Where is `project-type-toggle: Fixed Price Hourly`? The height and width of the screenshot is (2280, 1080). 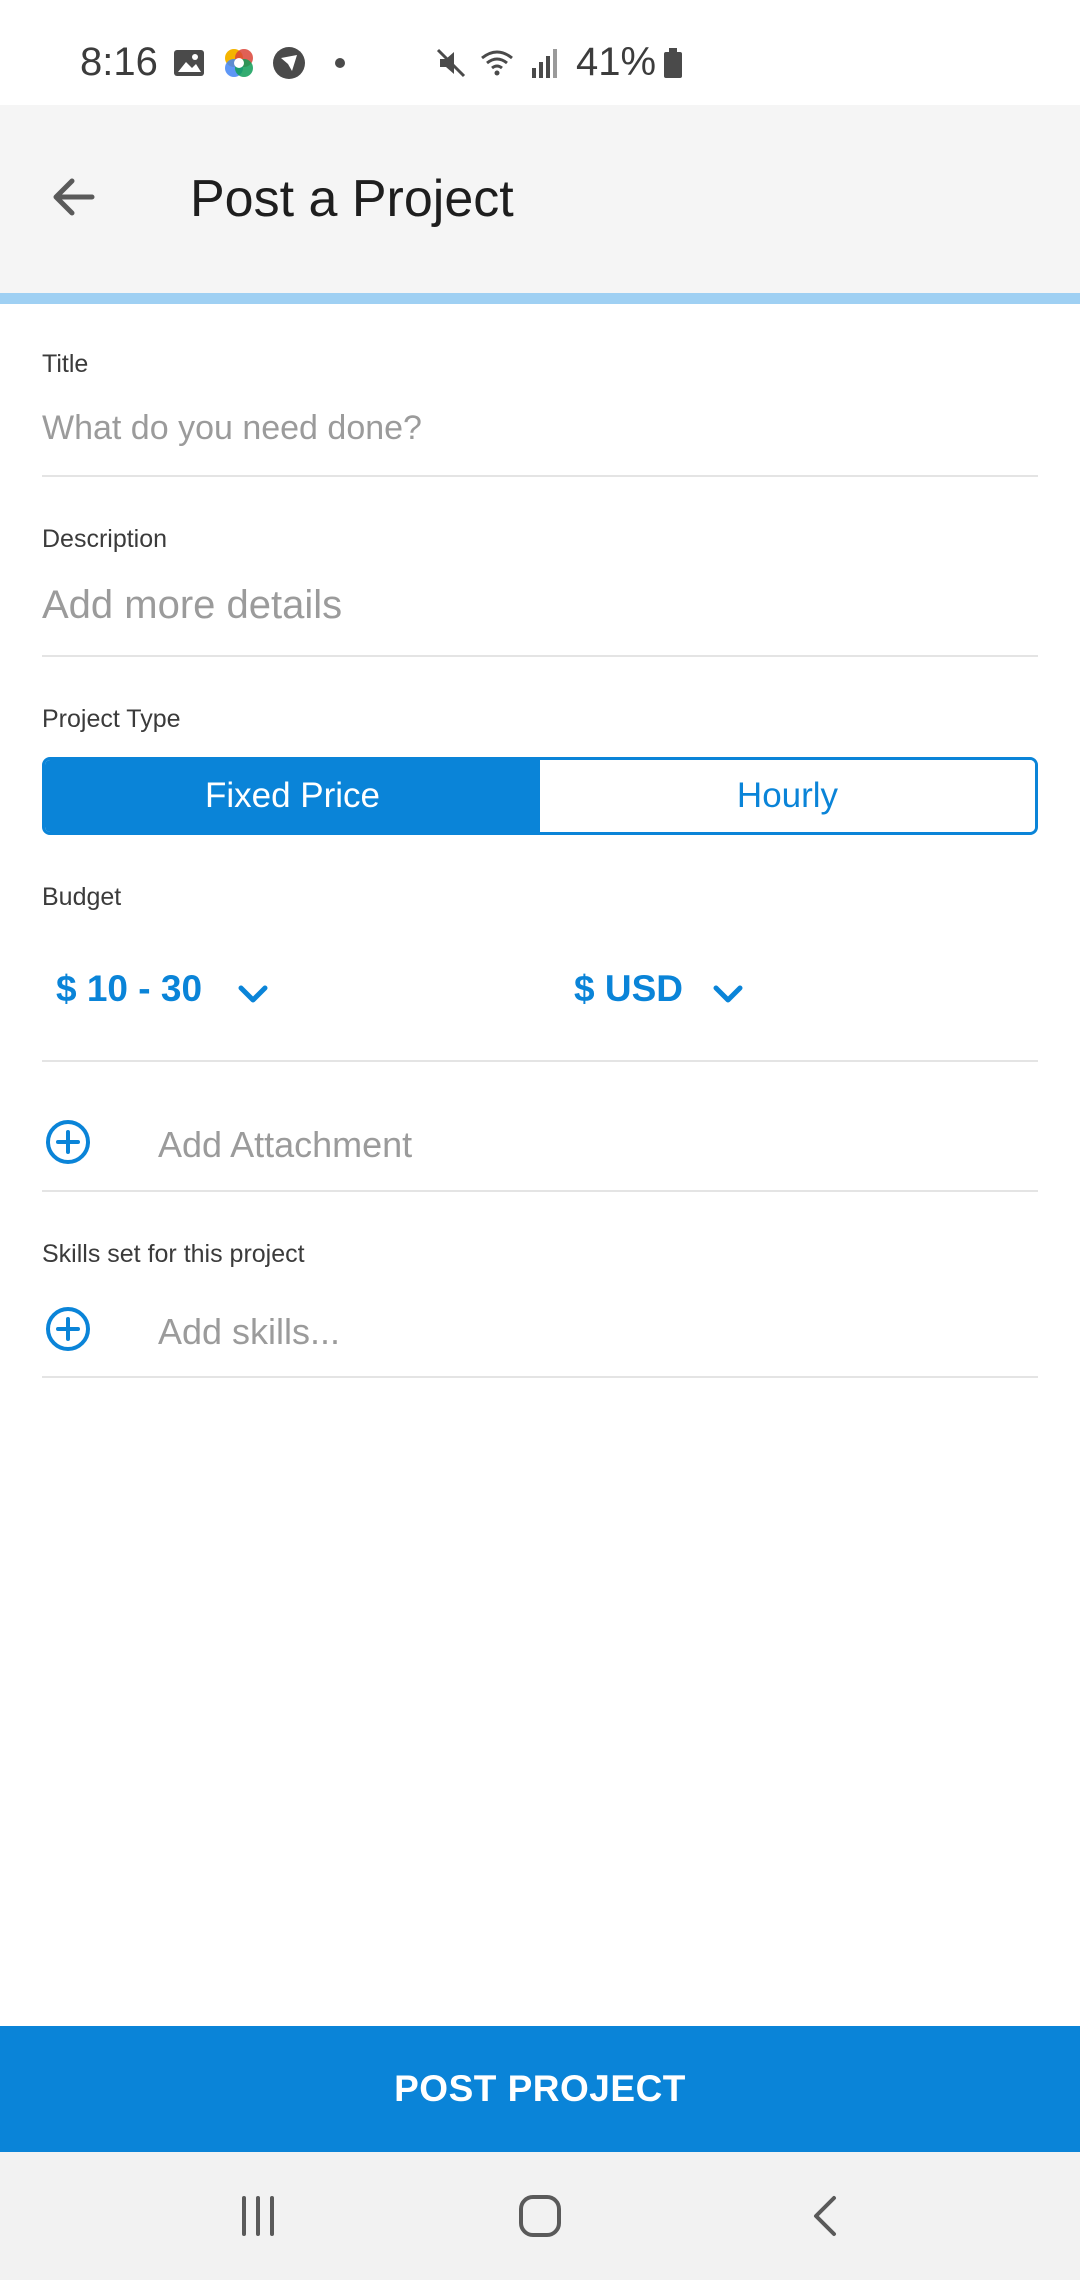
project-type-toggle: Fixed Price Hourly is located at coordinates (540, 796).